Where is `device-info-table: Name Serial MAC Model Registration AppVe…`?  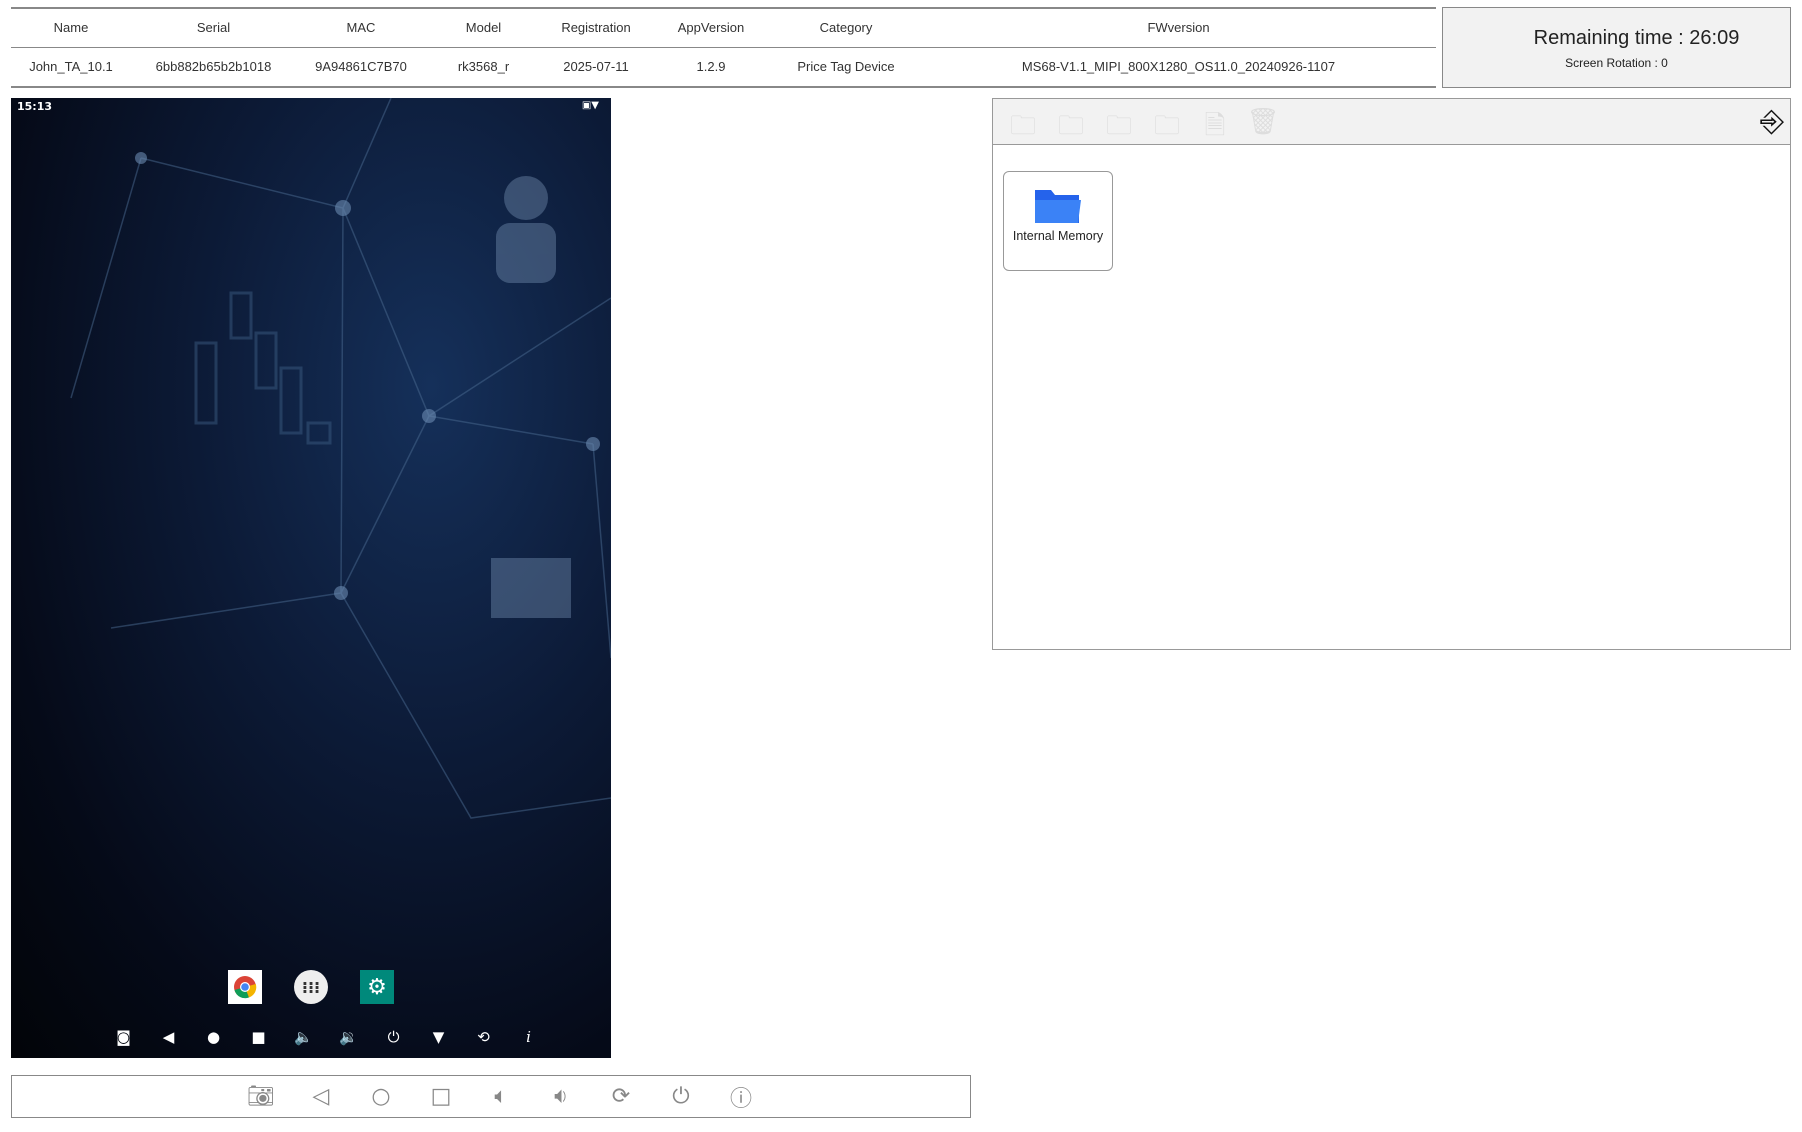 device-info-table: Name Serial MAC Model Registration AppVe… is located at coordinates (723, 47).